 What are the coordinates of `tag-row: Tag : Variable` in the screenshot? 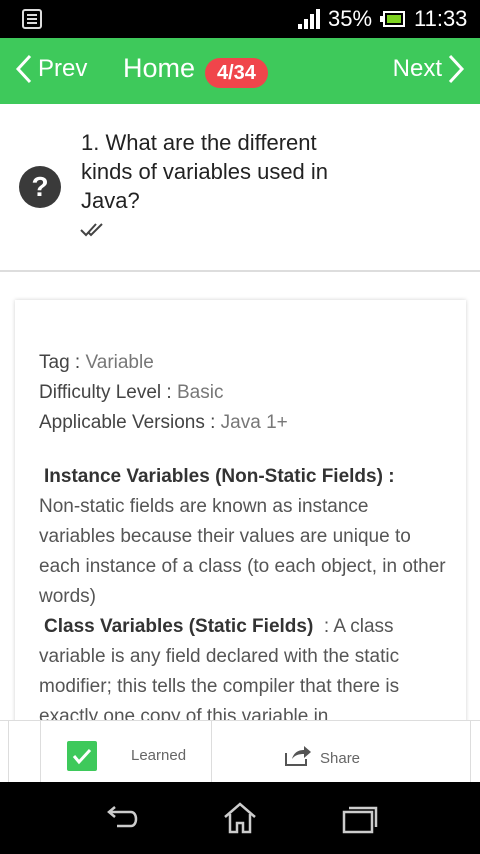 It's located at (163, 363).